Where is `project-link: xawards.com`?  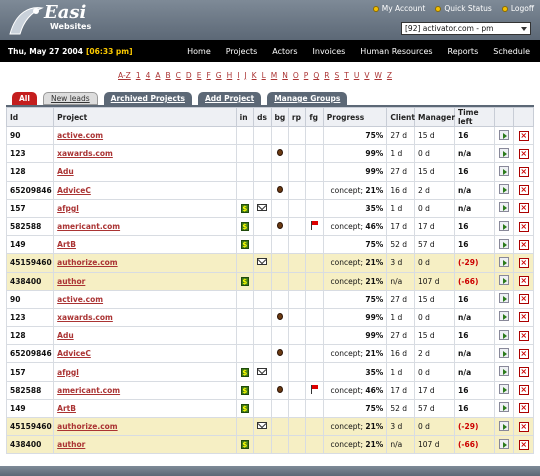 project-link: xawards.com is located at coordinates (145, 154).